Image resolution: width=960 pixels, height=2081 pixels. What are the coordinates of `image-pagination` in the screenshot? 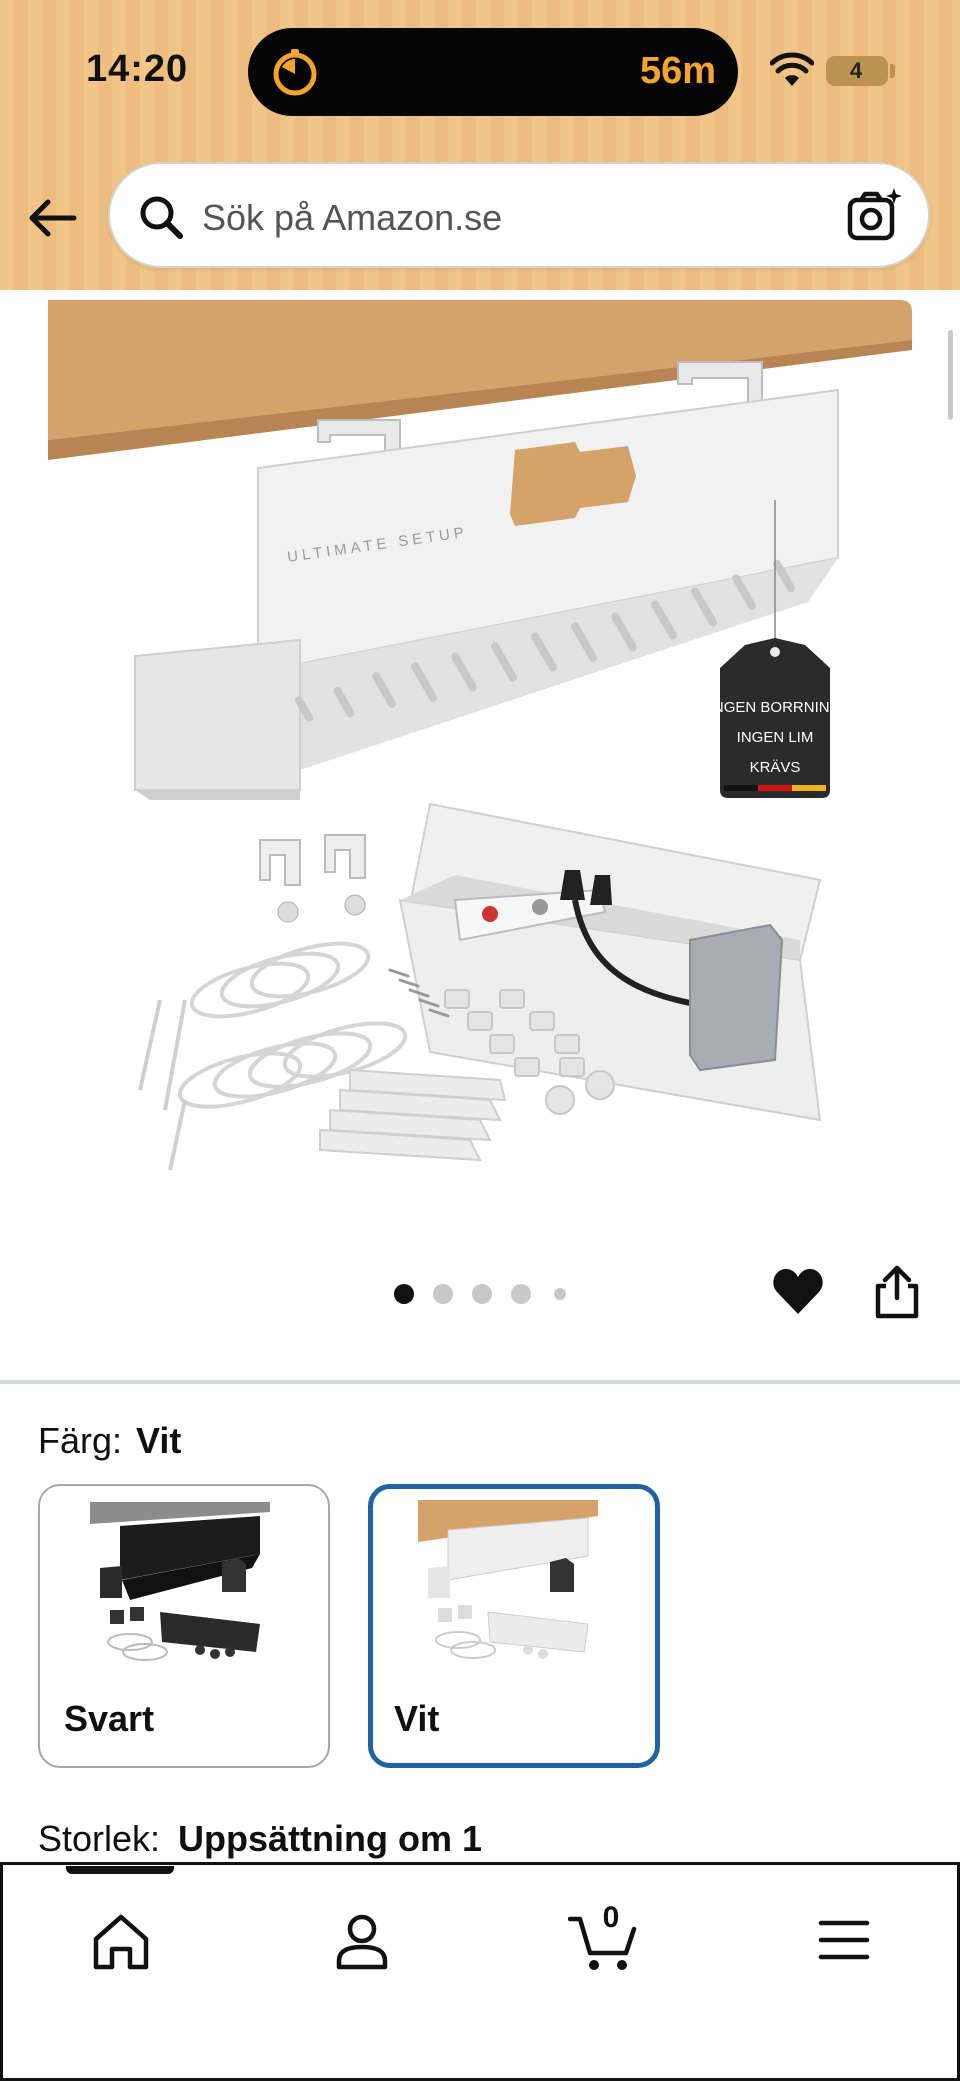 It's located at (485, 1294).